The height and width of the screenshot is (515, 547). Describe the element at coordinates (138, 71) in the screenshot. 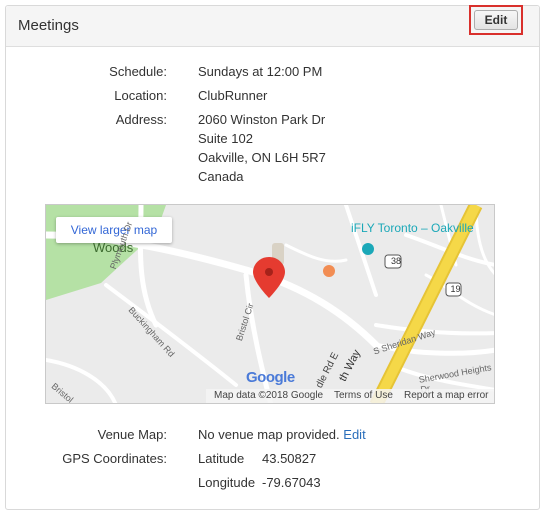

I see `schedule-label: Schedule:` at that location.